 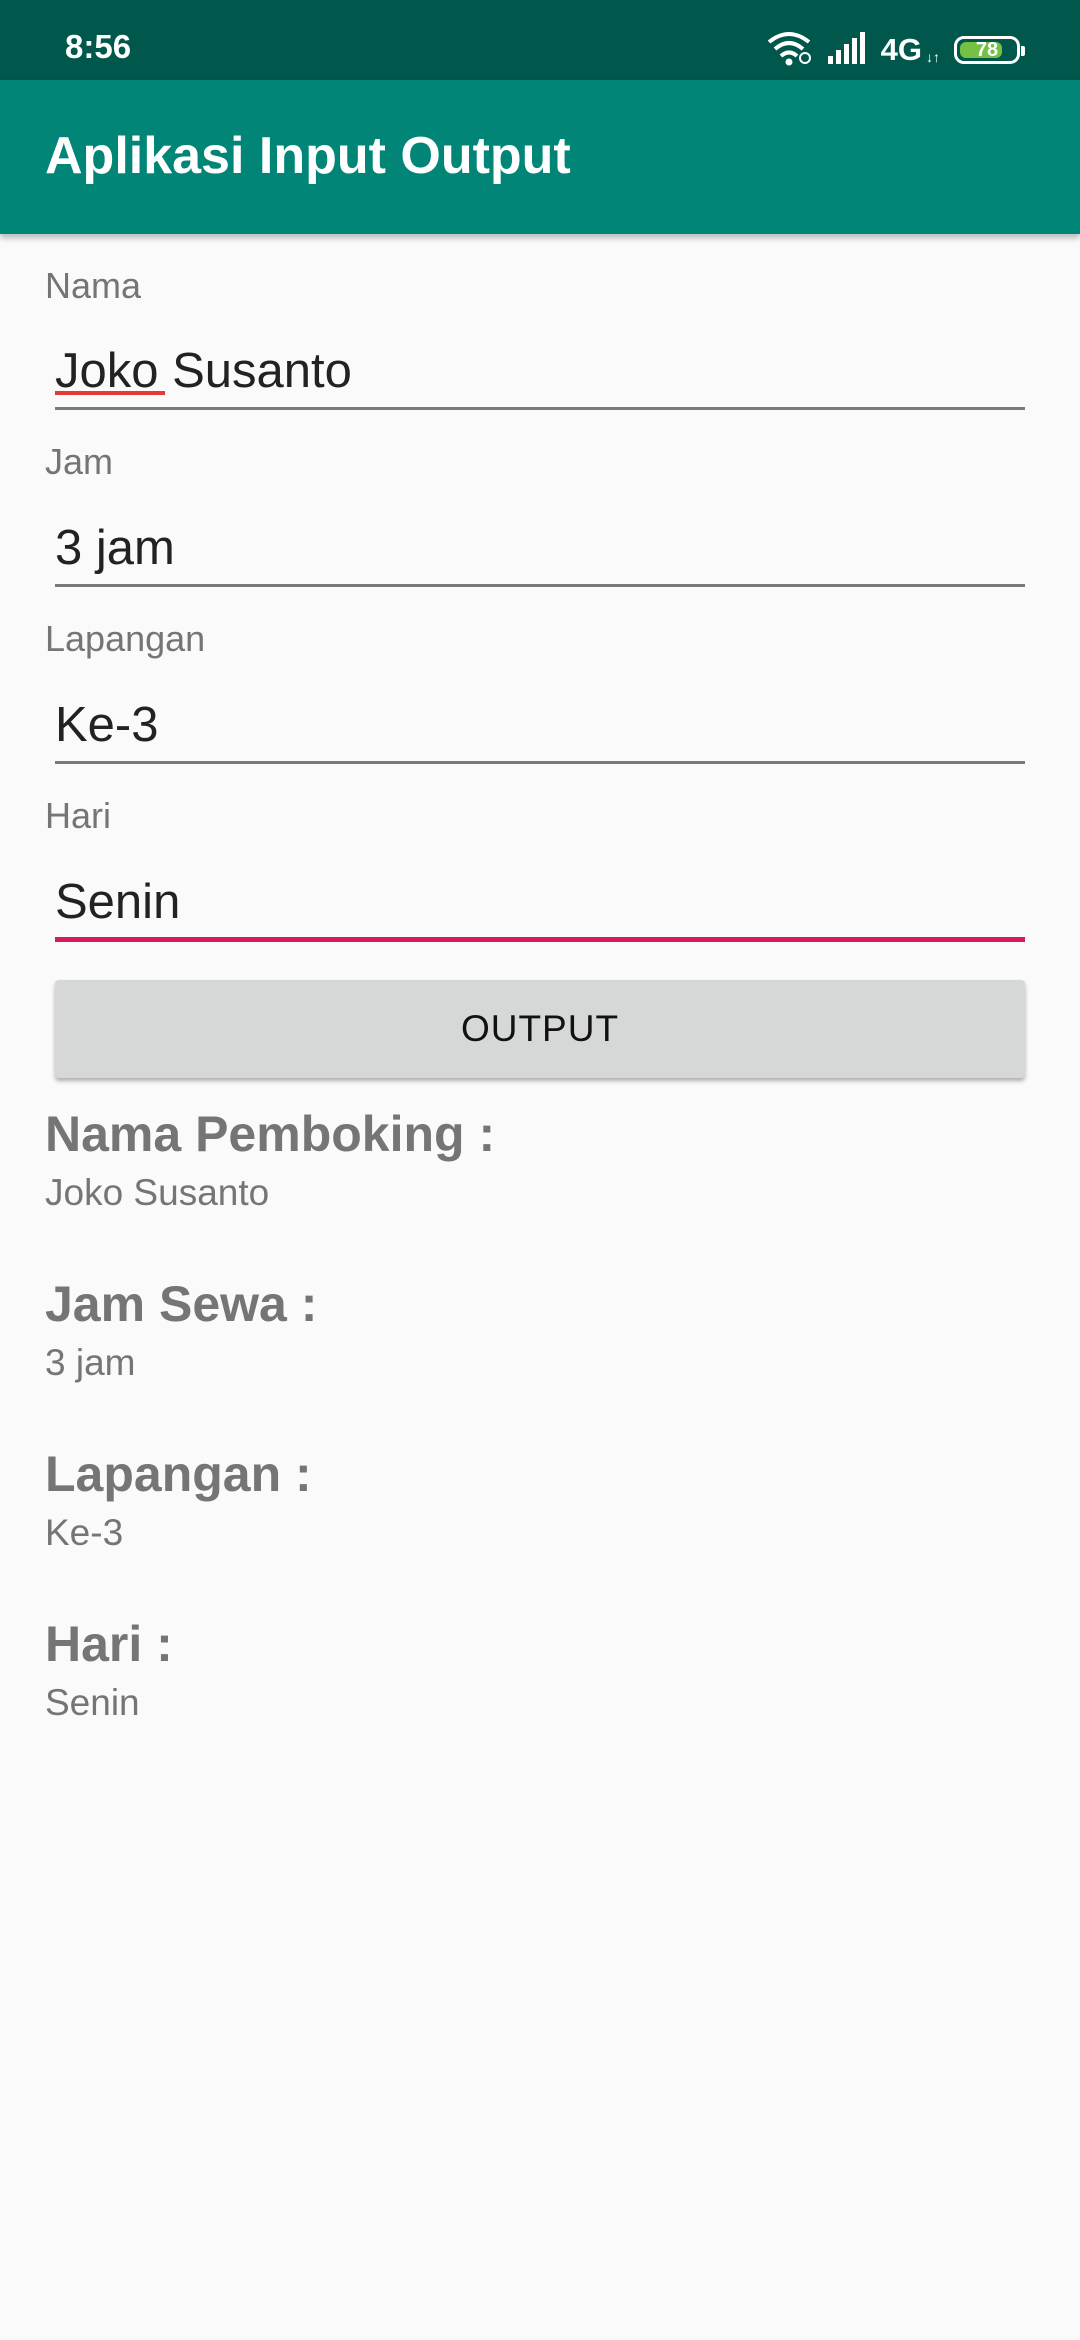 I want to click on hari-input, so click(x=540, y=904).